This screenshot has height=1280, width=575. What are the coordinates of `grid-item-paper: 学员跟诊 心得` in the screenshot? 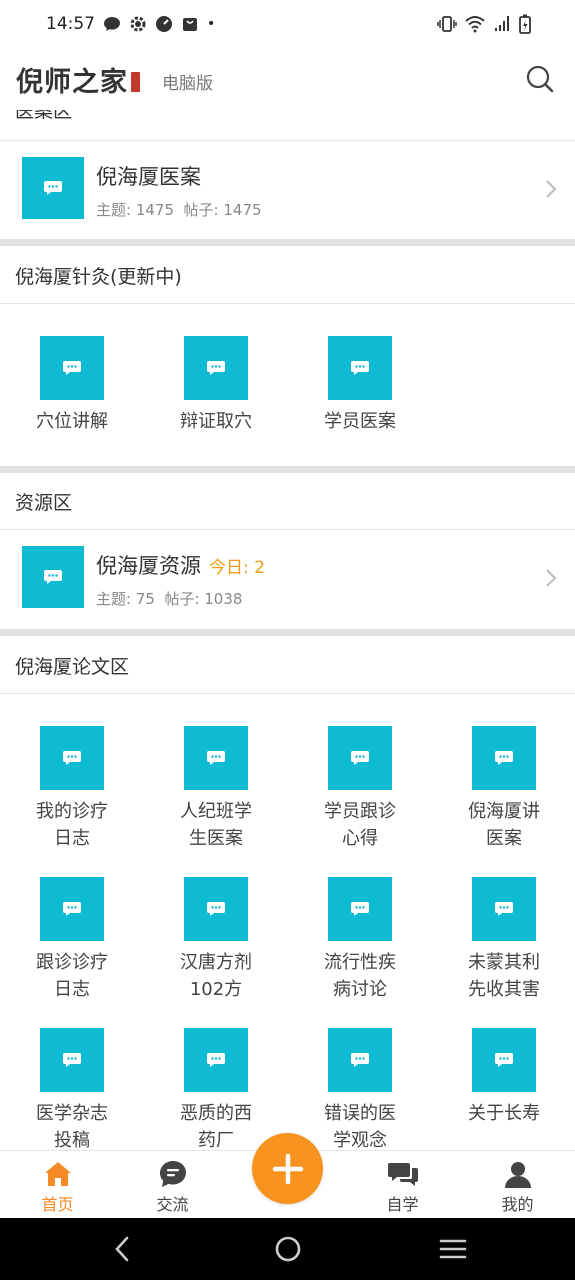 It's located at (360, 791).